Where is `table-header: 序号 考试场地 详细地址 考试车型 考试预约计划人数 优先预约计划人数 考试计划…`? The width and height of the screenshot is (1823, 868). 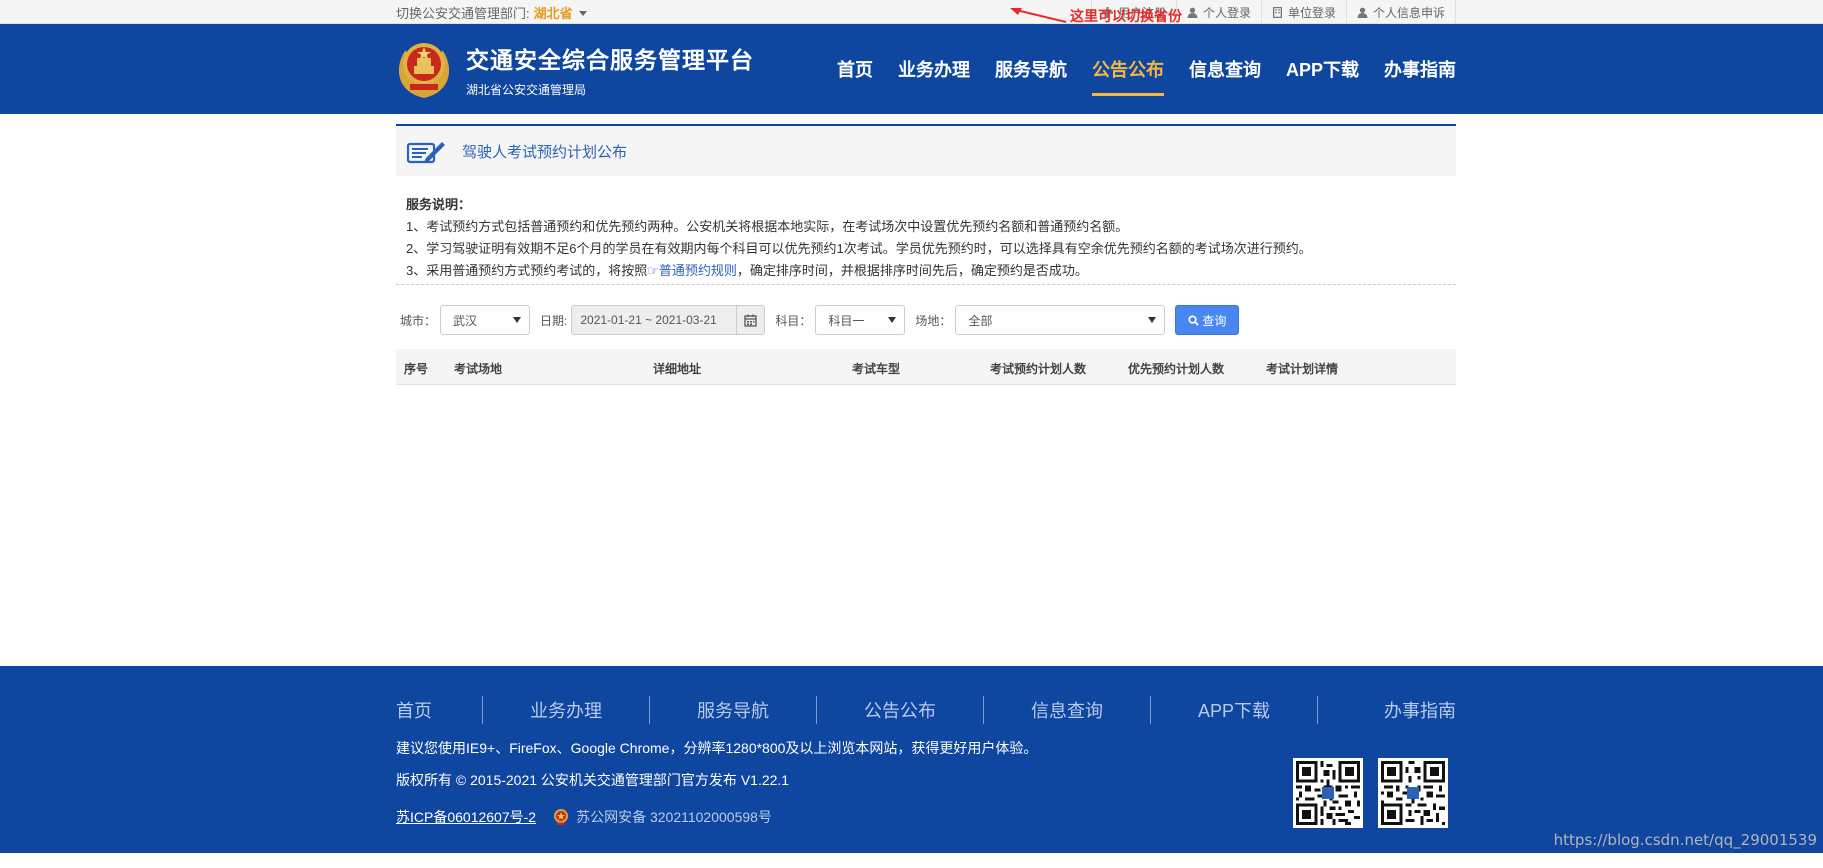
table-header: 序号 考试场地 详细地址 考试车型 考试预约计划人数 优先预约计划人数 考试计划… is located at coordinates (926, 367).